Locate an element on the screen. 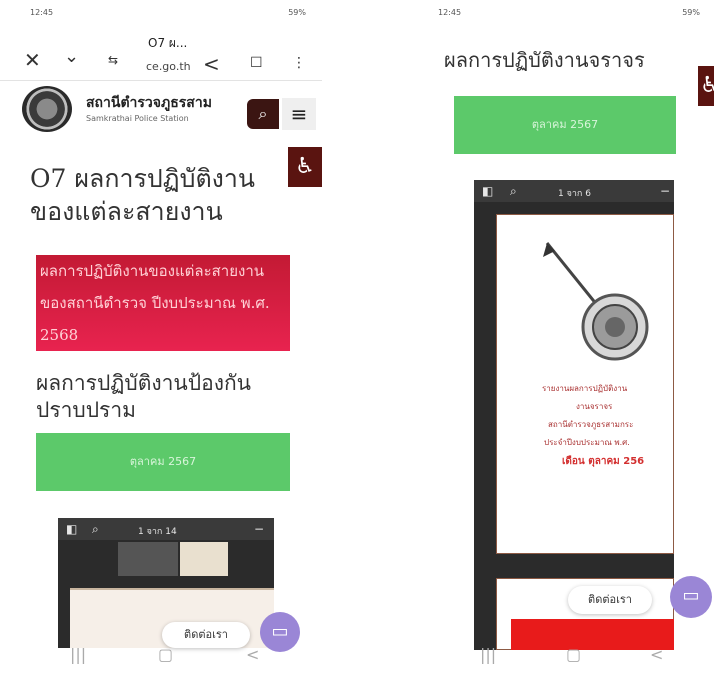  search-icon: ⌕ is located at coordinates (263, 113).